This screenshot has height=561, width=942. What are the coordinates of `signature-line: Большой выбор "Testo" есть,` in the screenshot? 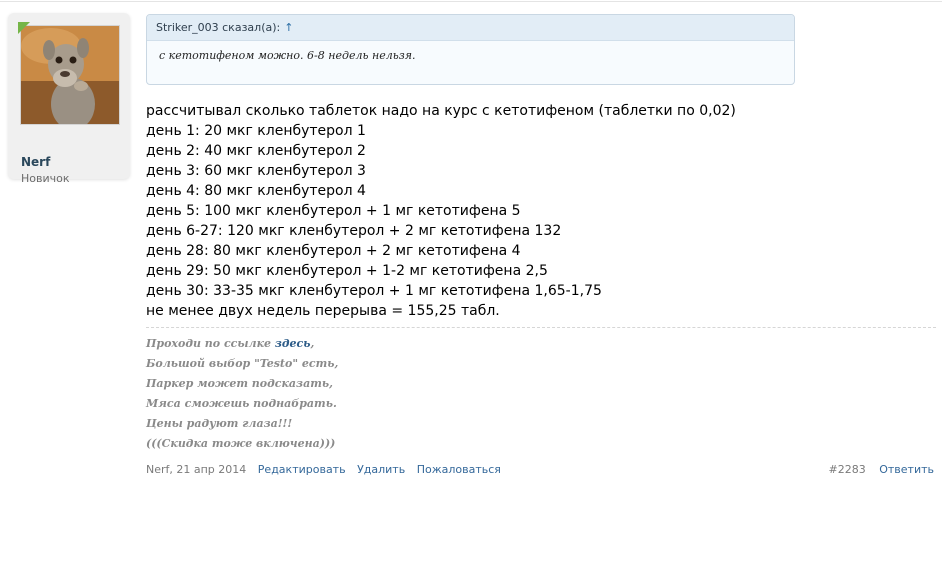 It's located at (242, 363).